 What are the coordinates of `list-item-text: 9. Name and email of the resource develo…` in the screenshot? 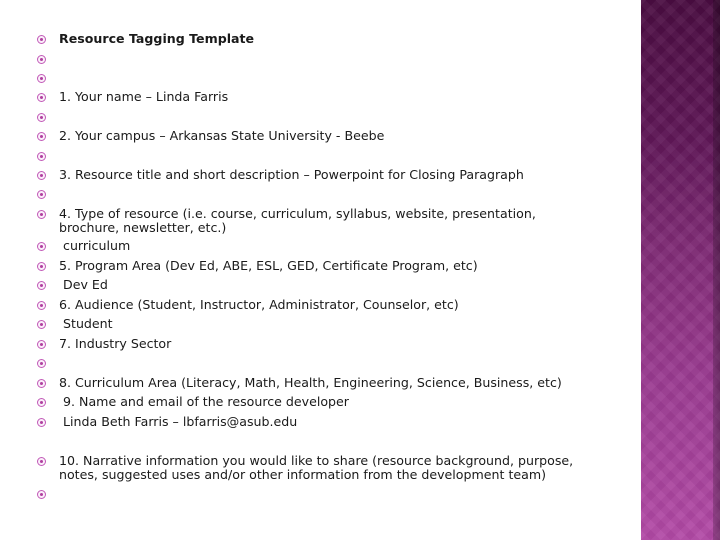 It's located at (204, 401).